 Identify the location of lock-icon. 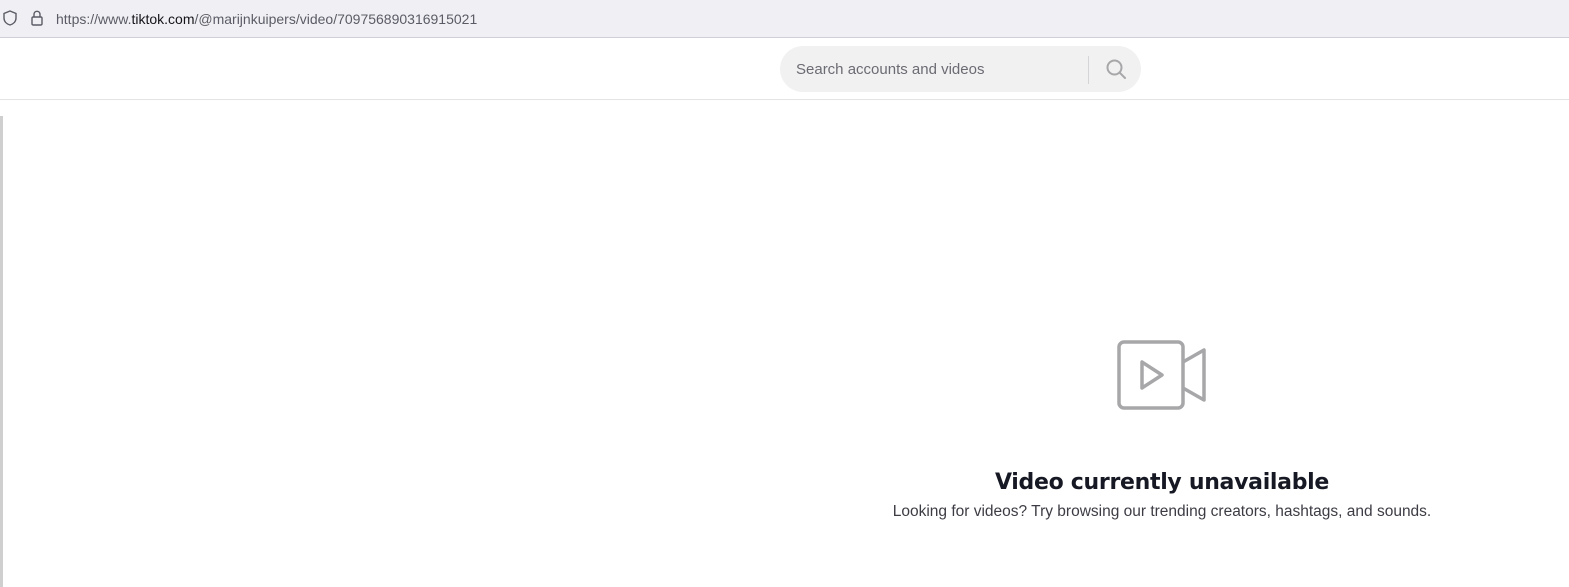
(37, 18).